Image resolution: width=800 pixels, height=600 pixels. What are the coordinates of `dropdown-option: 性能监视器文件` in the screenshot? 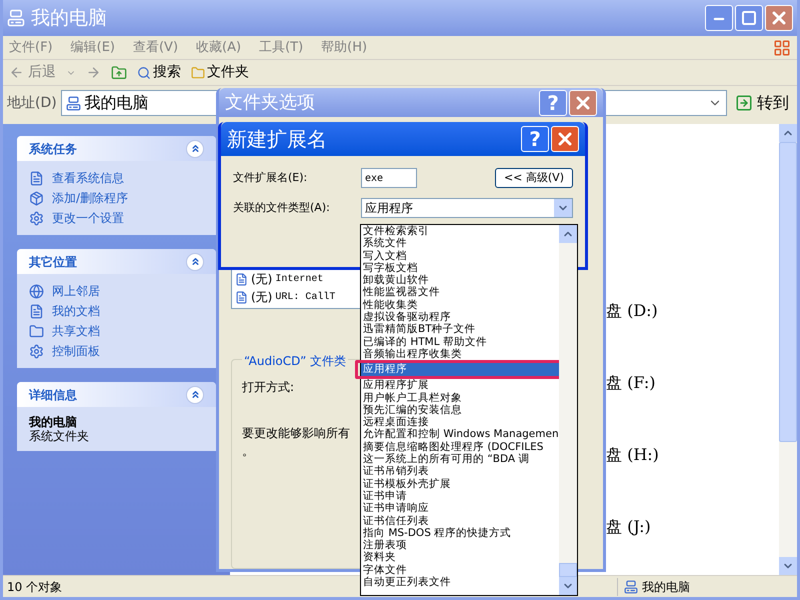 It's located at (460, 292).